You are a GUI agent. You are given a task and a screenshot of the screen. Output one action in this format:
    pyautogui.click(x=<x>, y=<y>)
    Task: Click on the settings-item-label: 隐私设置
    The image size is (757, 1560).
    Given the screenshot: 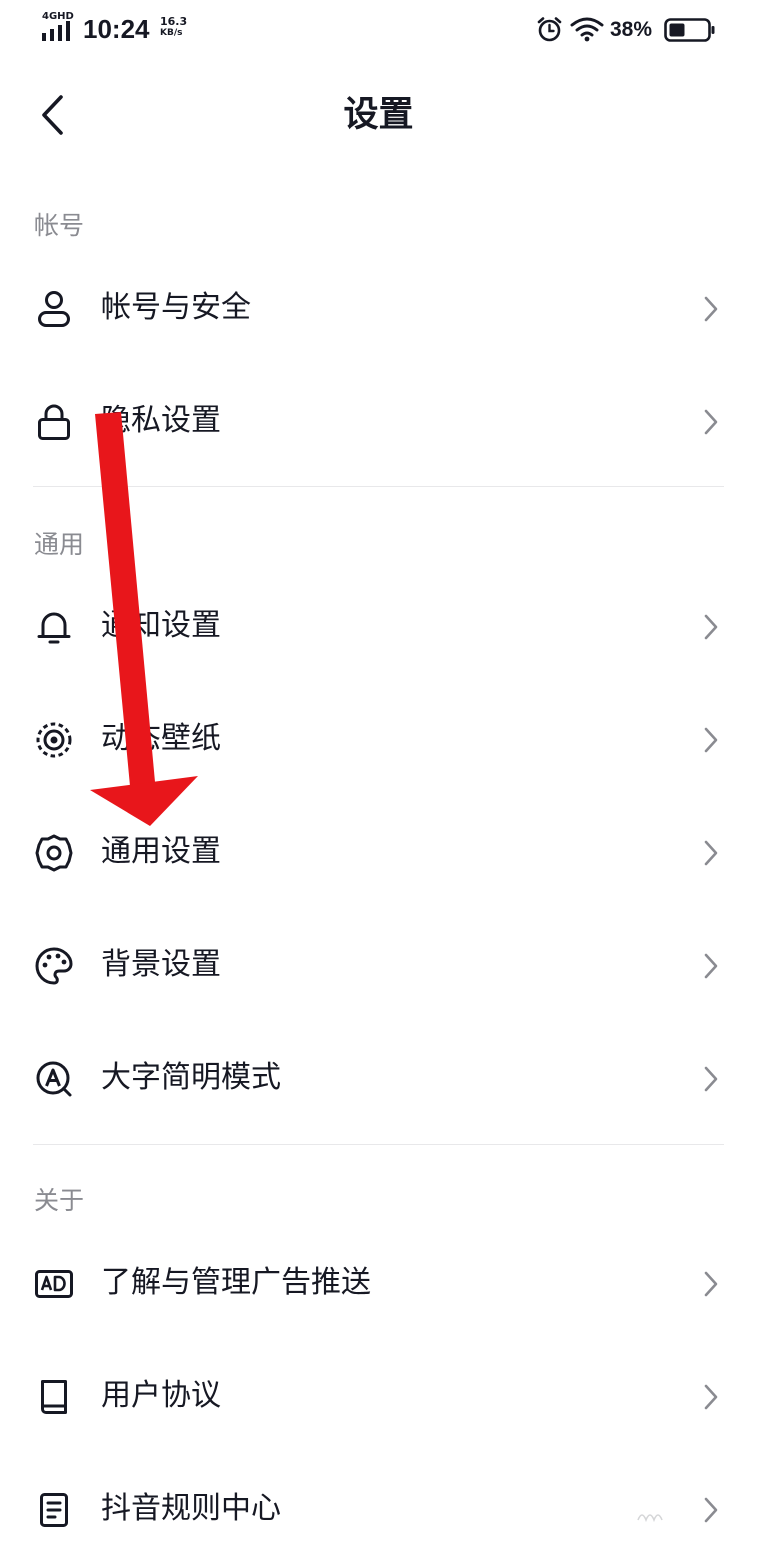 What is the action you would take?
    pyautogui.click(x=161, y=420)
    